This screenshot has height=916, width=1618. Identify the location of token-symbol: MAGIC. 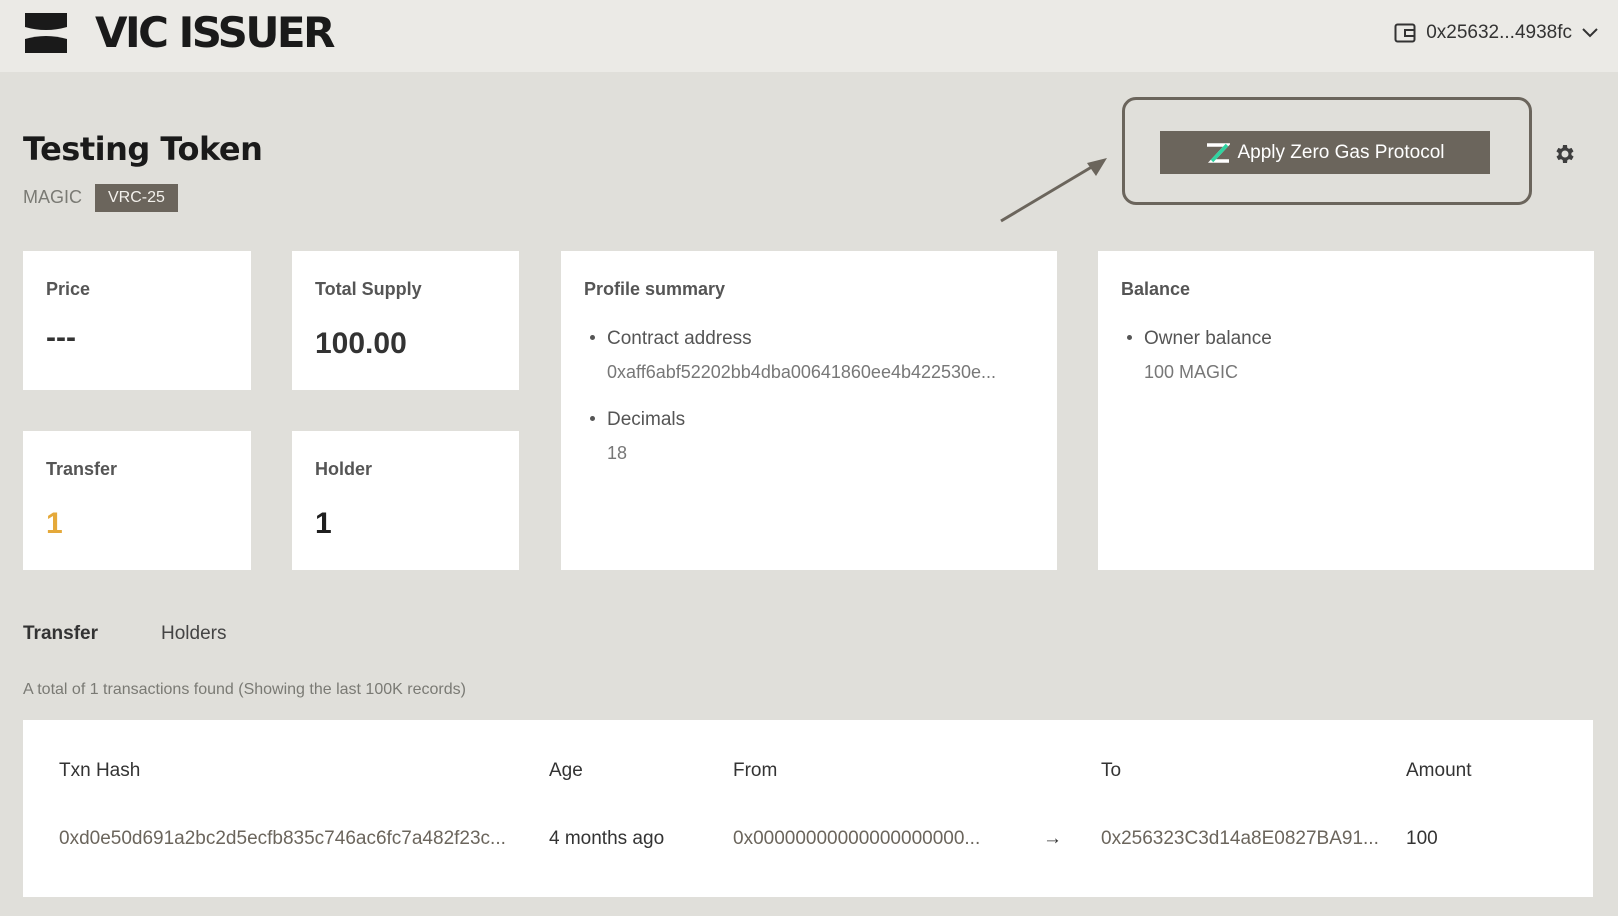
(53, 197).